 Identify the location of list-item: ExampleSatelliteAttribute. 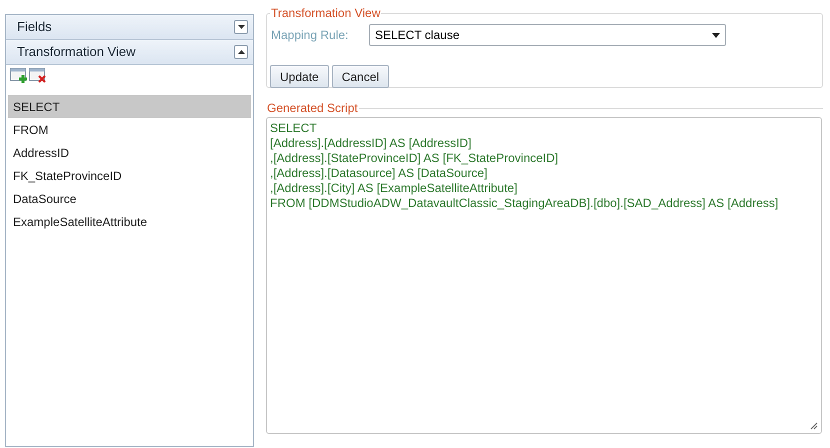
(129, 221).